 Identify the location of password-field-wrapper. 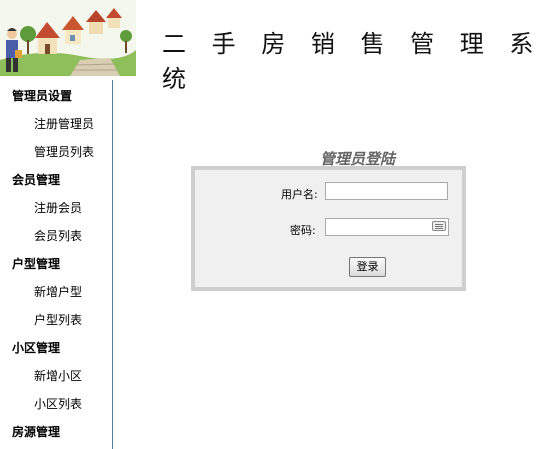
(387, 227).